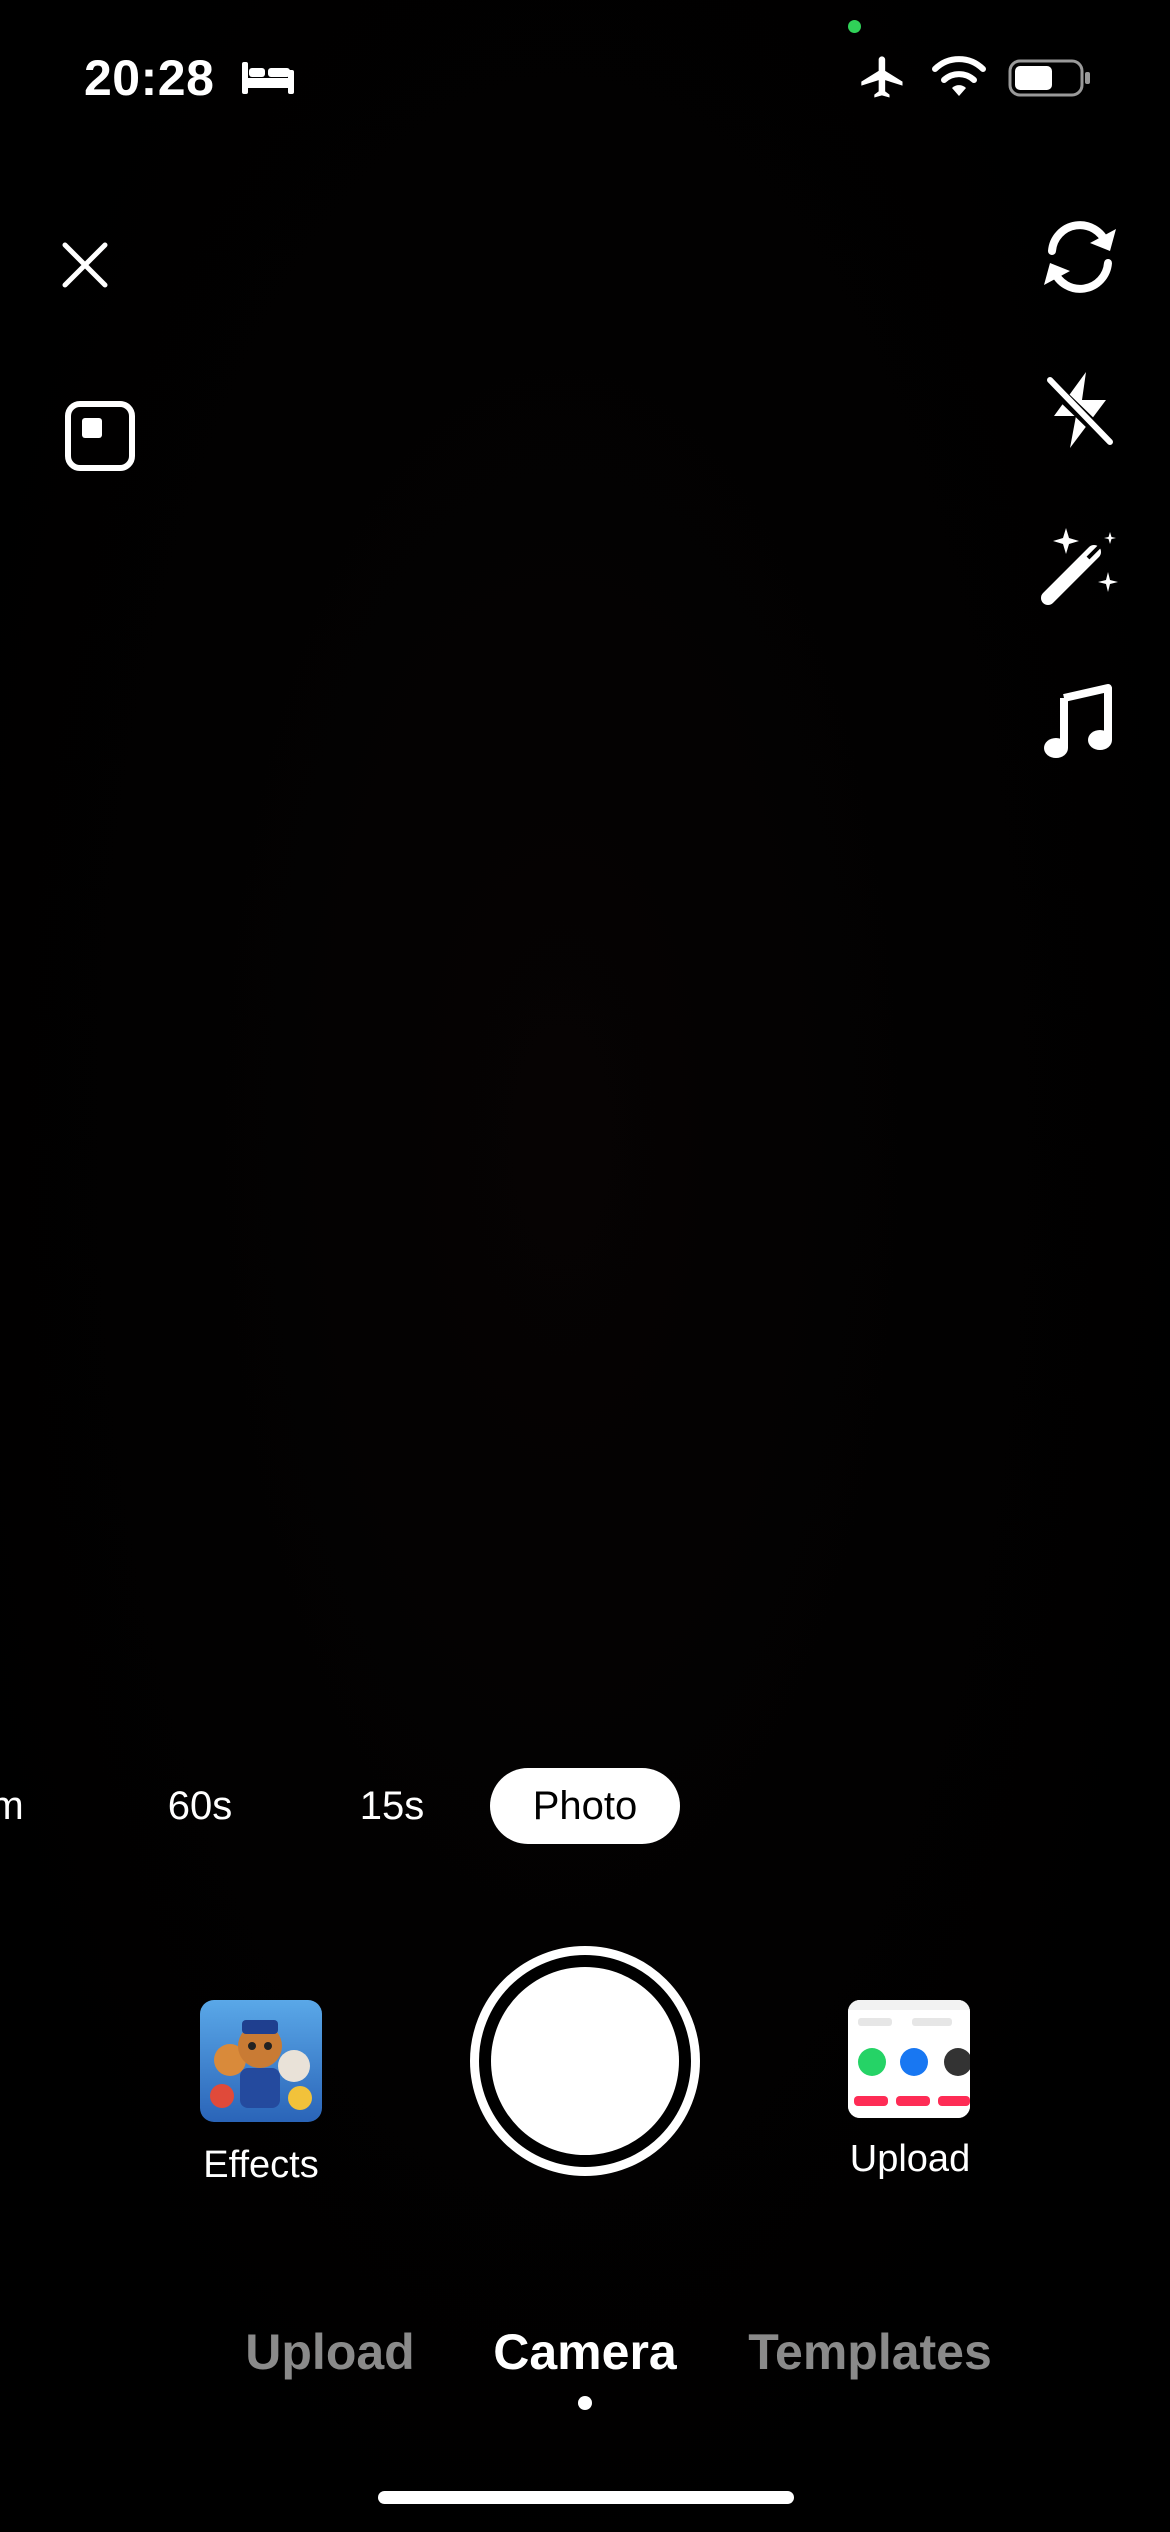  Describe the element at coordinates (21, 1806) in the screenshot. I see `mode-option: m` at that location.